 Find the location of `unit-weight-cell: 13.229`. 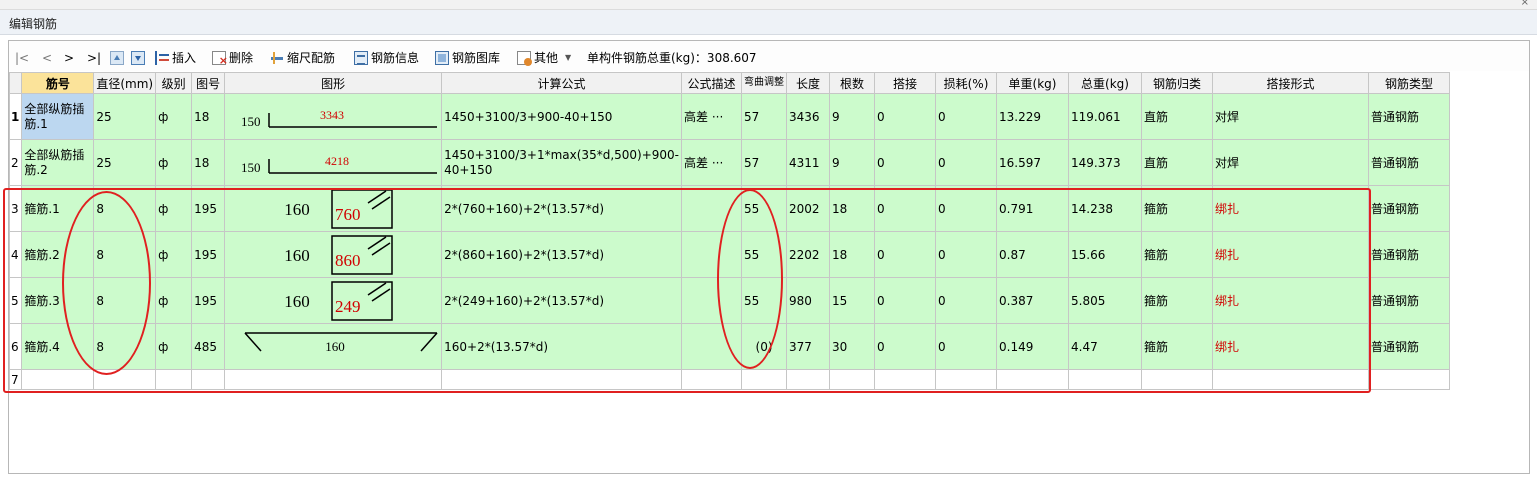

unit-weight-cell: 13.229 is located at coordinates (1033, 116).